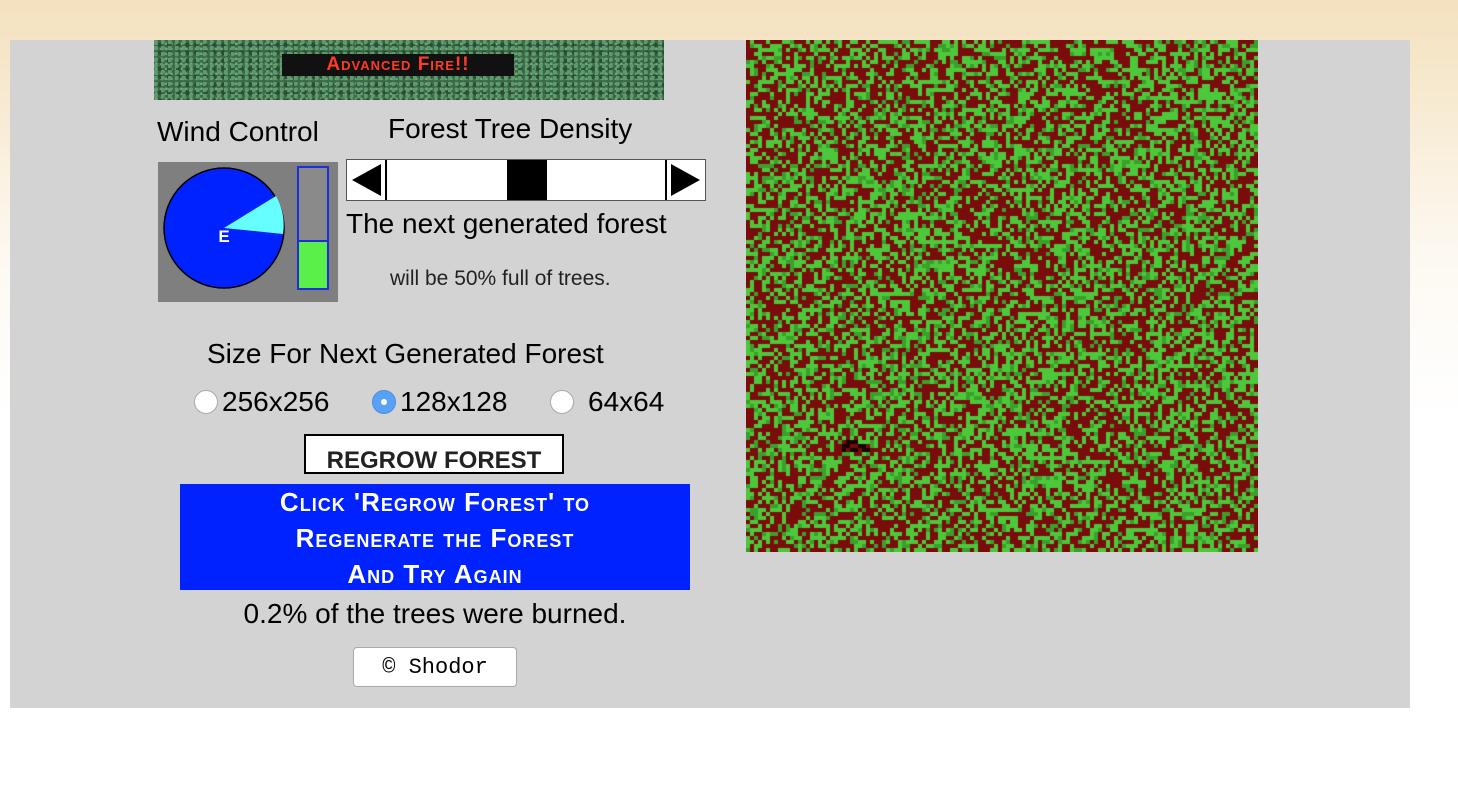 The image size is (1458, 808). I want to click on density-decrease-button, so click(367, 180).